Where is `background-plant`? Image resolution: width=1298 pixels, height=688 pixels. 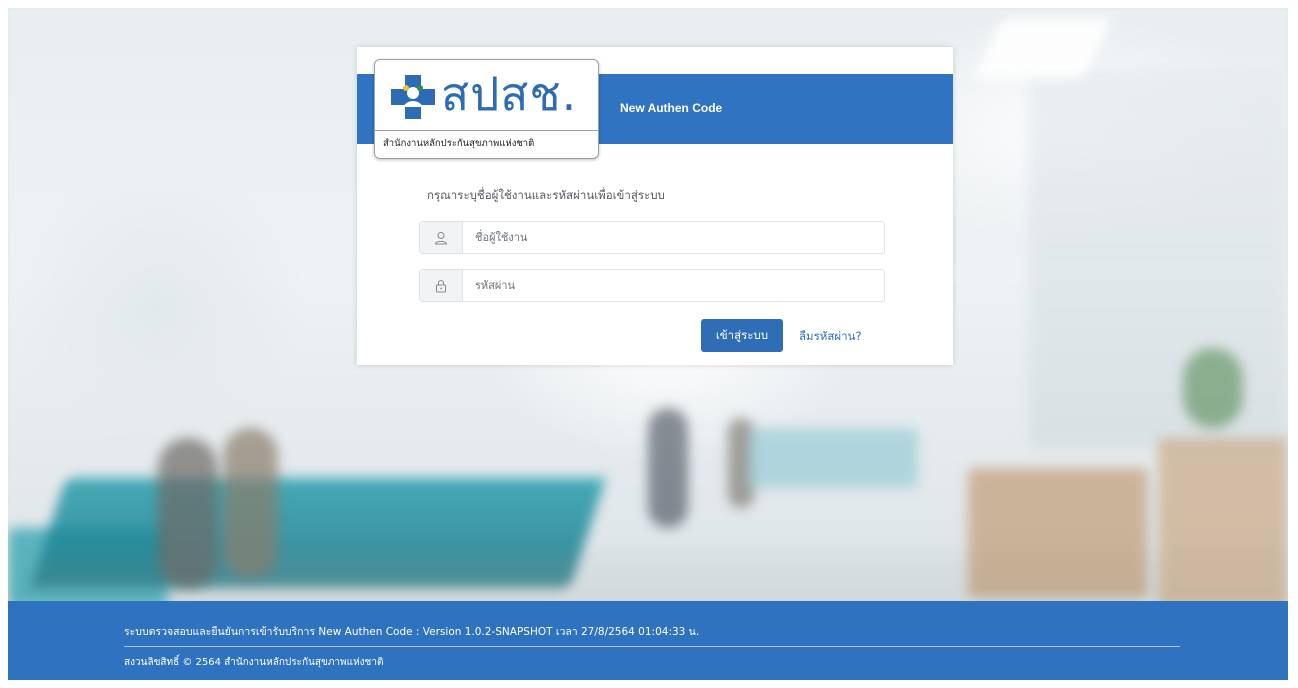 background-plant is located at coordinates (1213, 388).